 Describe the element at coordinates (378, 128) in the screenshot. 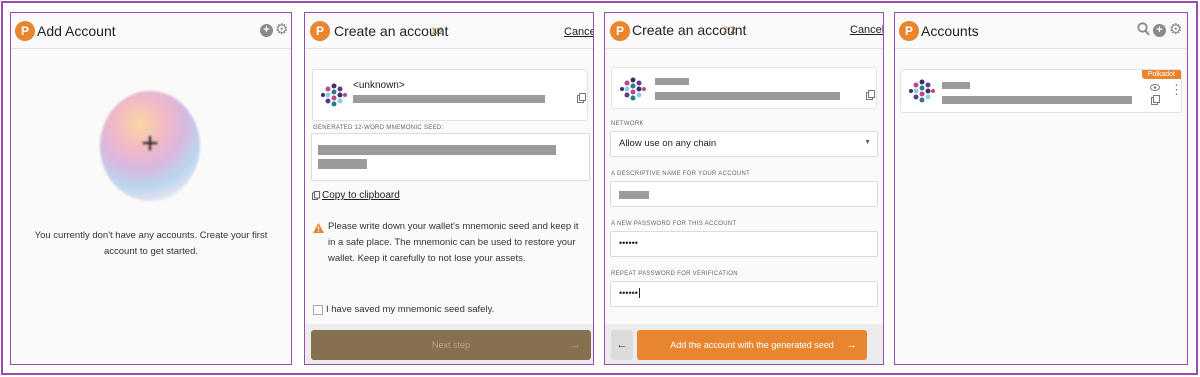

I see `seed-label: GENERATED 12-WORD MNEMONIC SEED:` at that location.